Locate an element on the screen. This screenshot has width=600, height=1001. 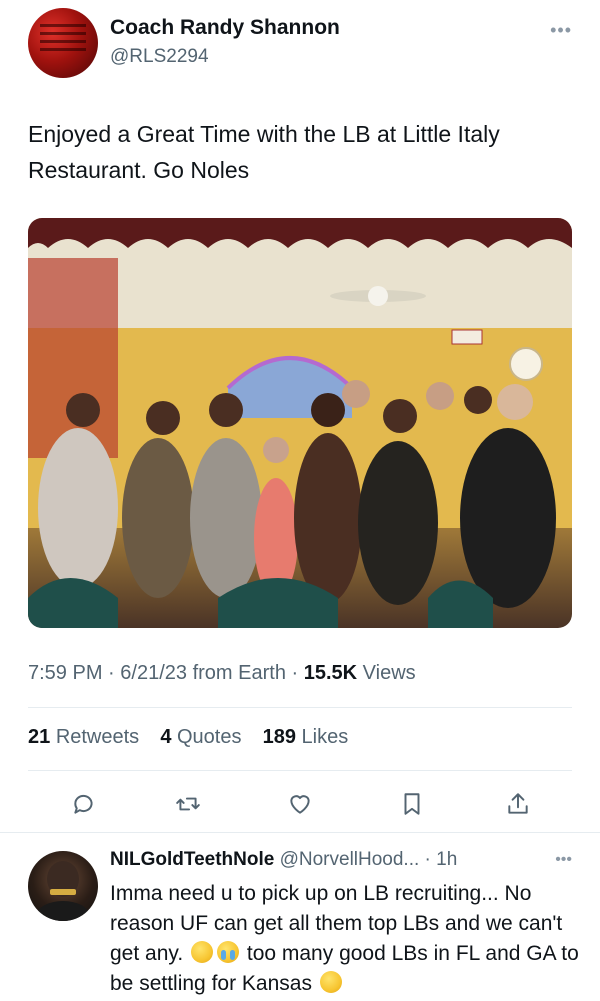
retweet-button is located at coordinates (188, 804).